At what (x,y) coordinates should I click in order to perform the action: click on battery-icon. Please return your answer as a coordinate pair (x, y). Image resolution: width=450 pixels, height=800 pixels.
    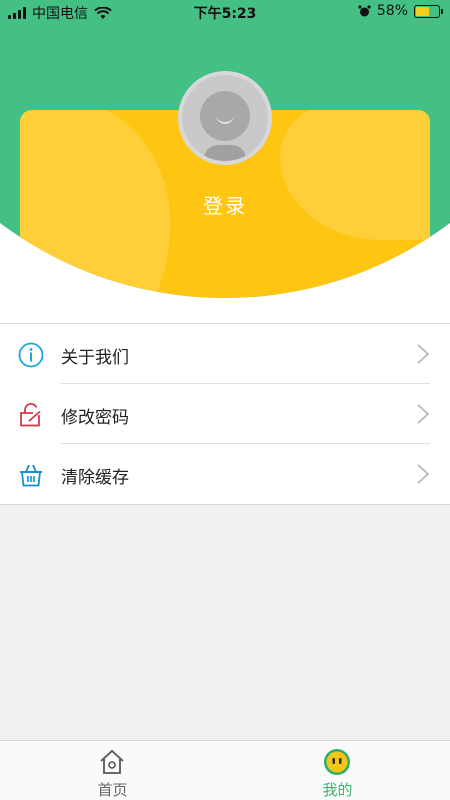
    Looking at the image, I should click on (428, 11).